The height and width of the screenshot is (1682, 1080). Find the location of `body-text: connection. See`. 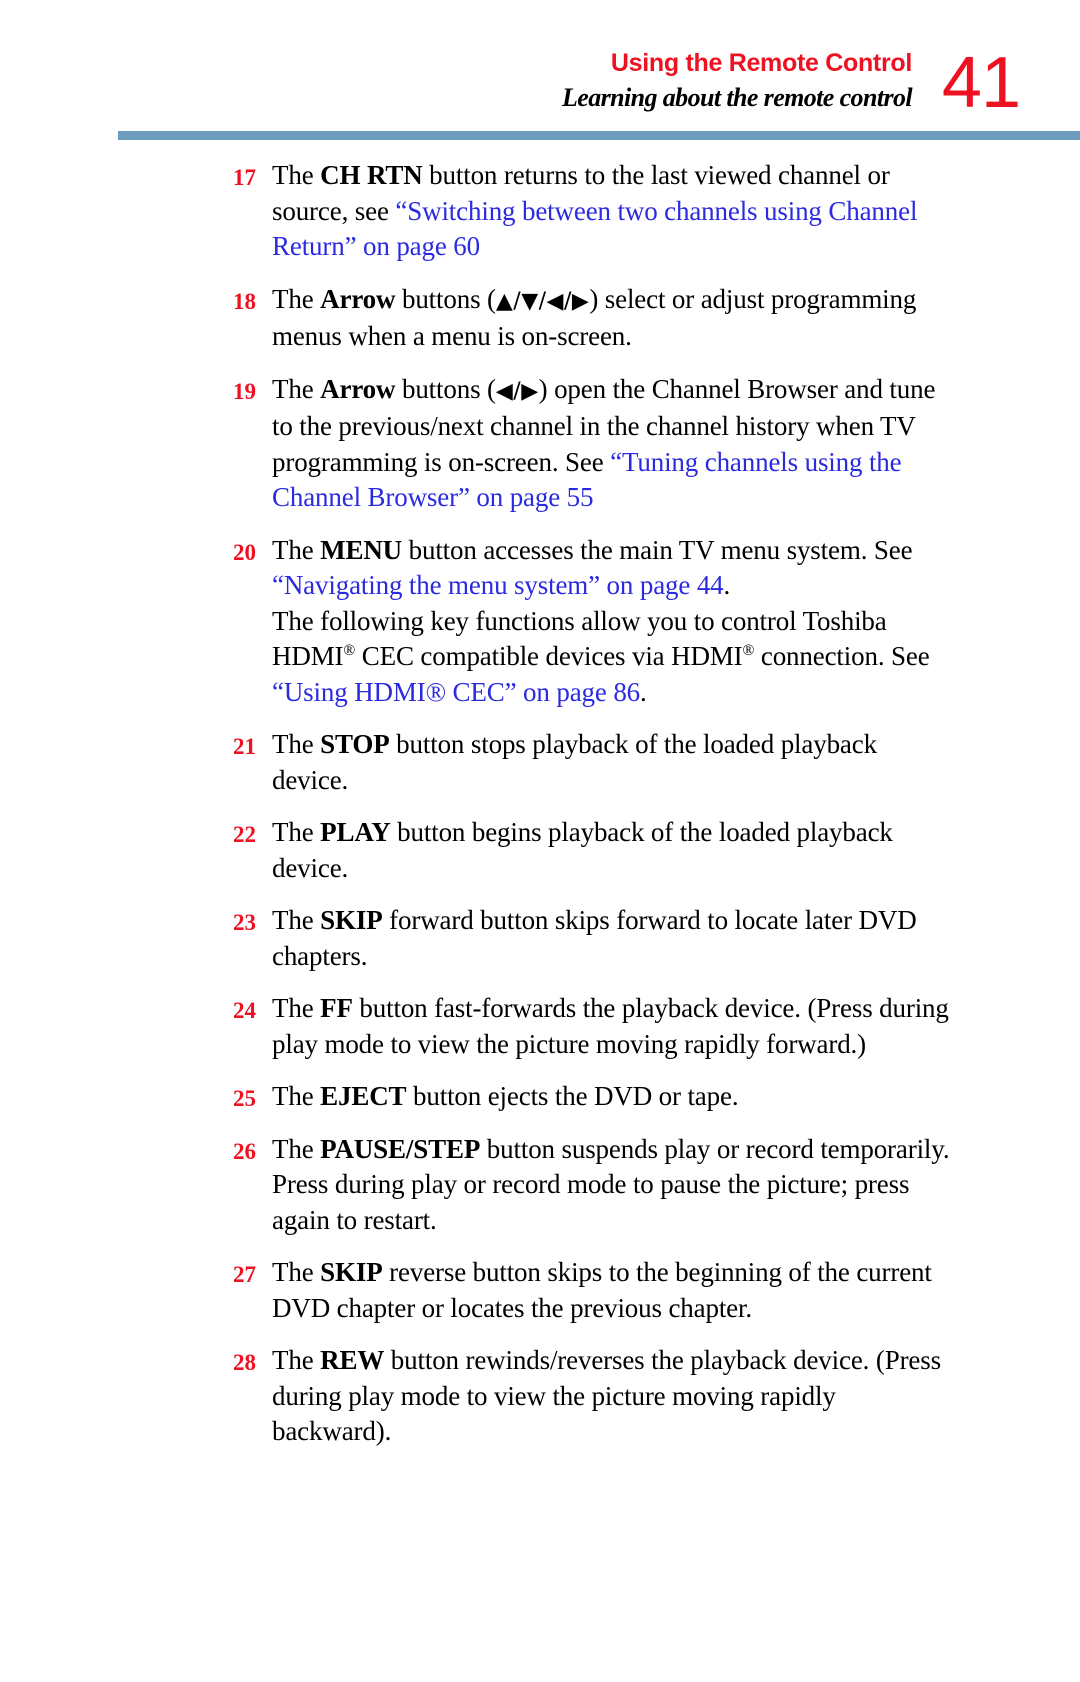

body-text: connection. See is located at coordinates (842, 656).